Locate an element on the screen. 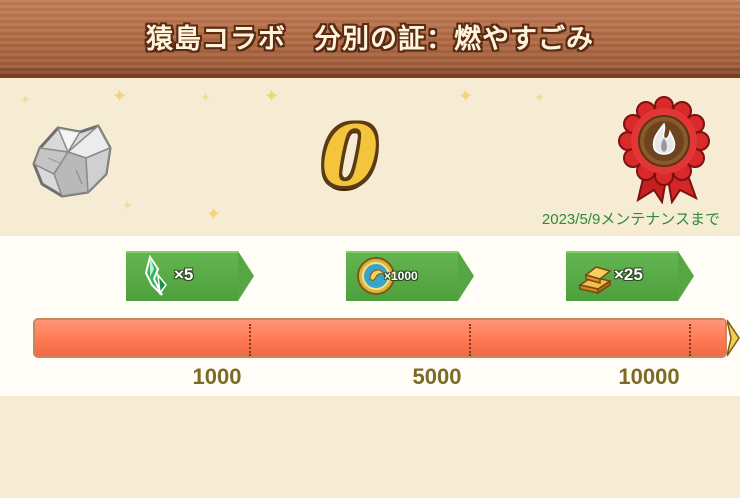 The image size is (740, 498). reward-milestone-1: ×5 is located at coordinates (190, 276).